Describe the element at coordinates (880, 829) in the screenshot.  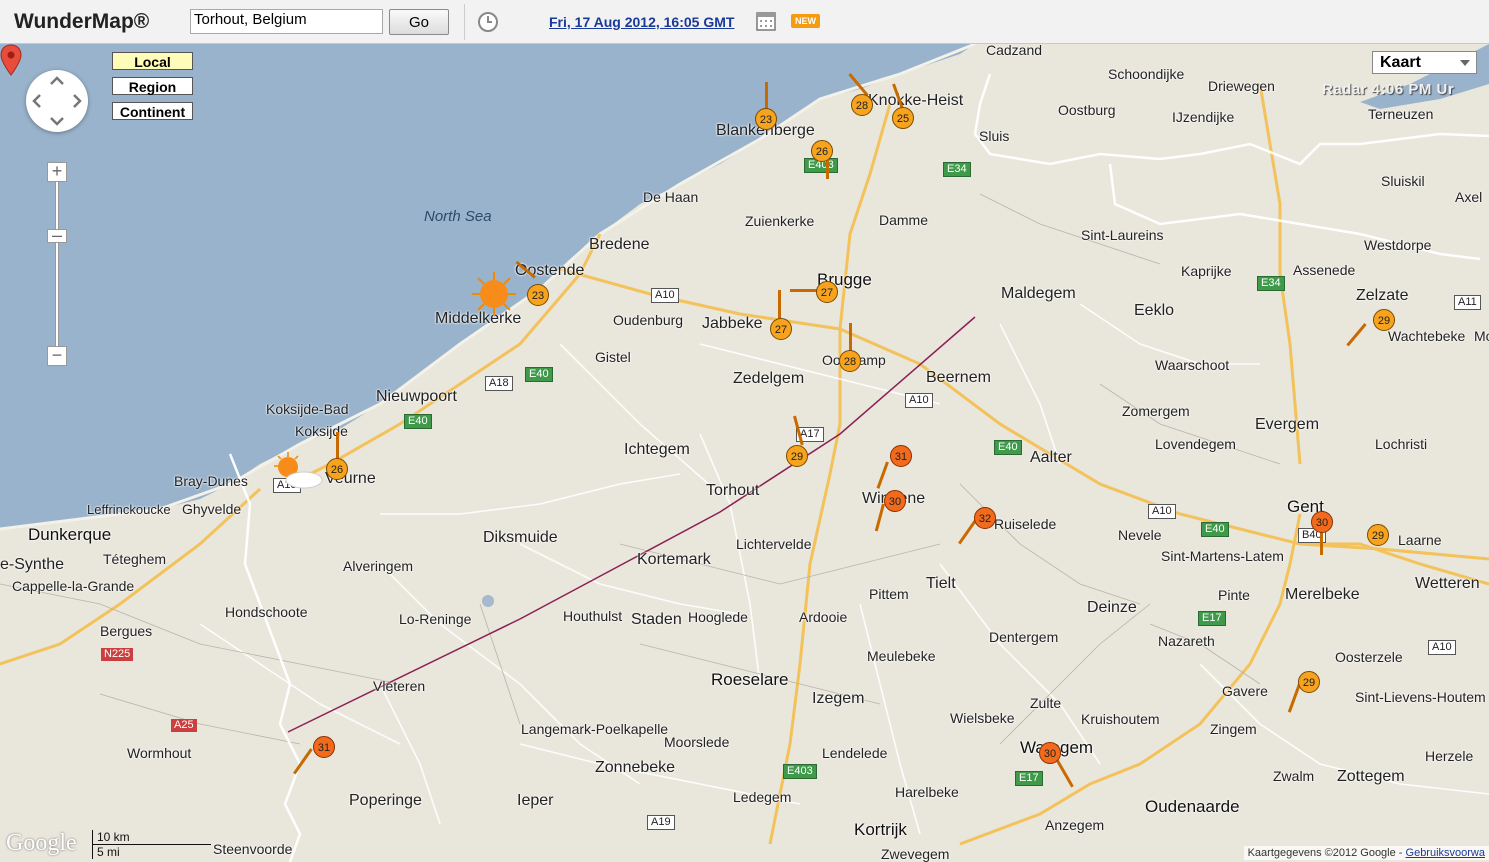
I see `place-label: Kortrijk` at that location.